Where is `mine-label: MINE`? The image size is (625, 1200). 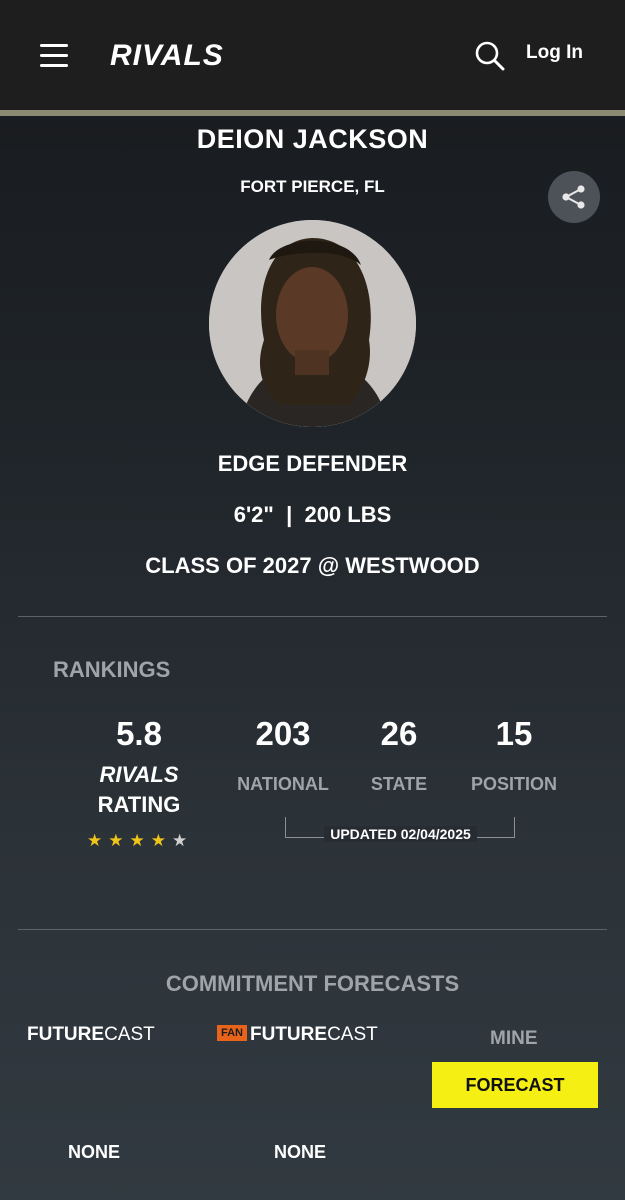 mine-label: MINE is located at coordinates (514, 1038).